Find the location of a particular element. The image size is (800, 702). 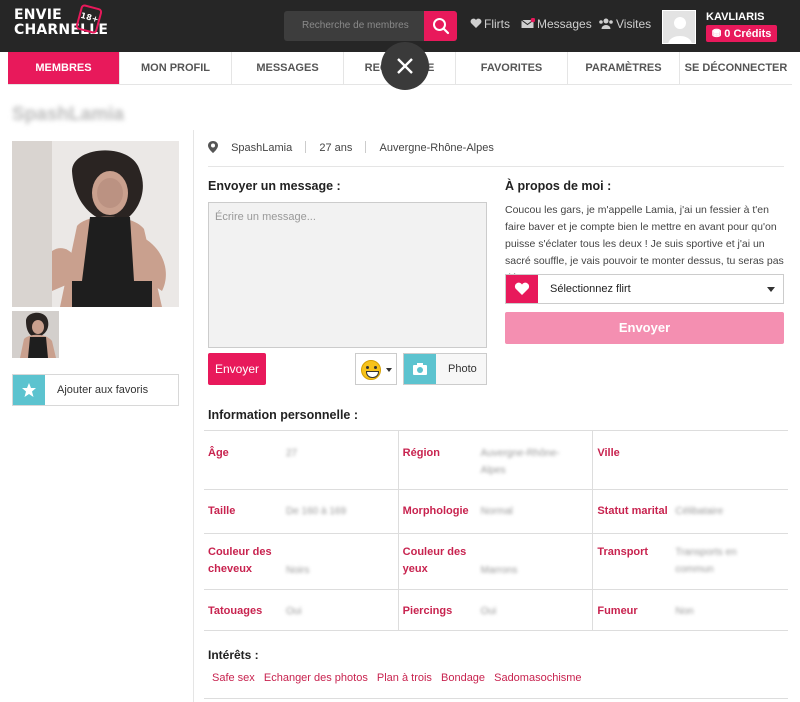

summary-region: Auvergne-Rhône-Alpes is located at coordinates (436, 148).